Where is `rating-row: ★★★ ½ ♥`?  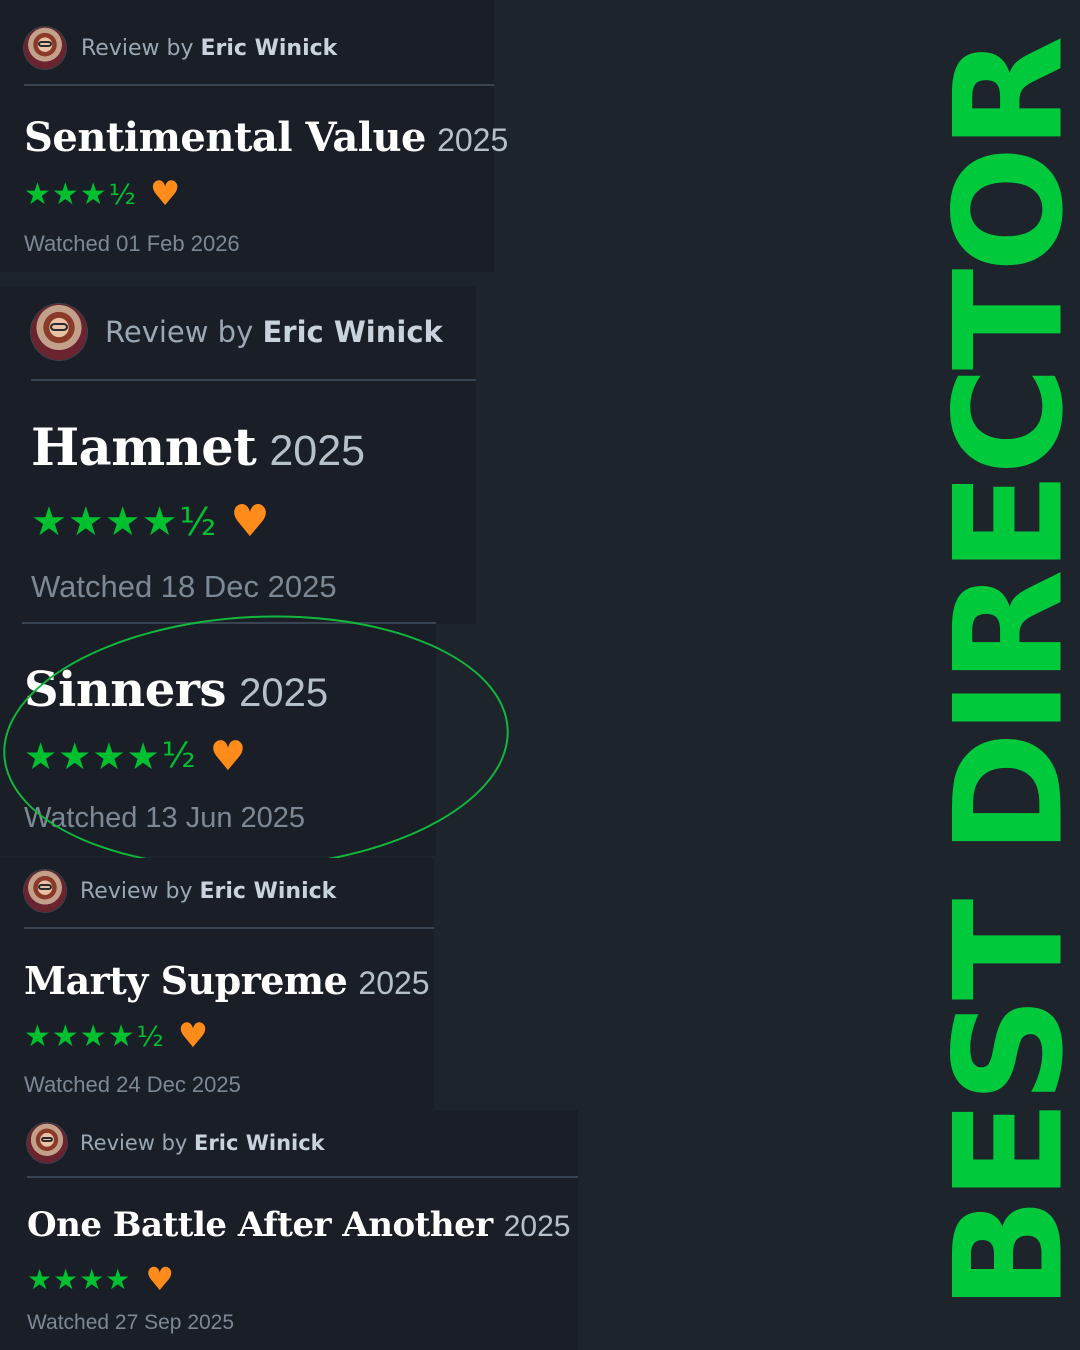 rating-row: ★★★ ½ ♥ is located at coordinates (102, 194).